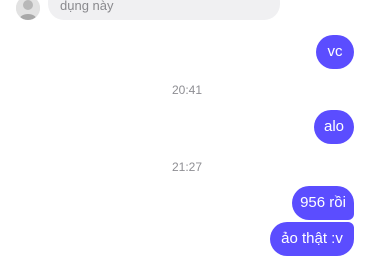 This screenshot has width=374, height=257. Describe the element at coordinates (334, 127) in the screenshot. I see `outgoing-message: alo` at that location.